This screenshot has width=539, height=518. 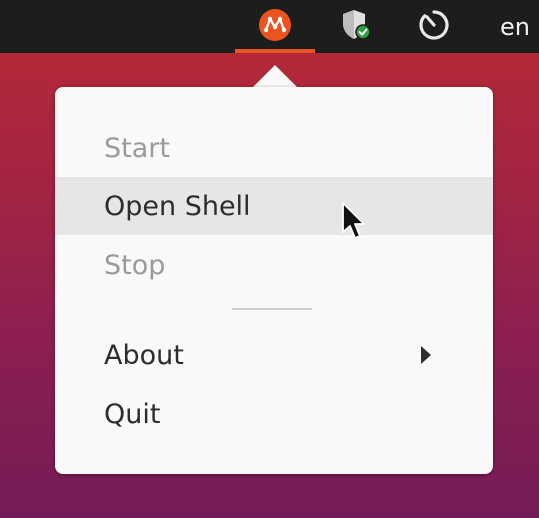 I want to click on power-timer-indicator, so click(x=434, y=26).